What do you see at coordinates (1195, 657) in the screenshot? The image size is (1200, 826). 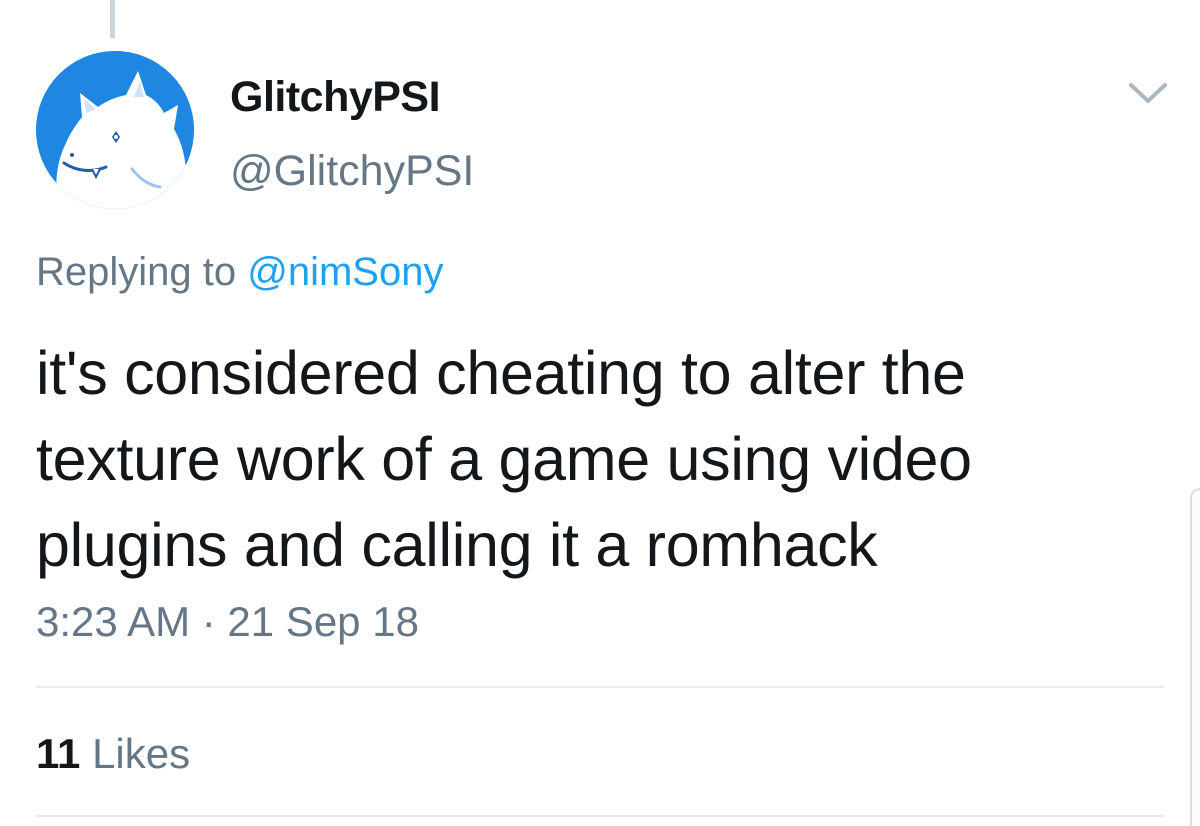 I see `scroll-edge` at bounding box center [1195, 657].